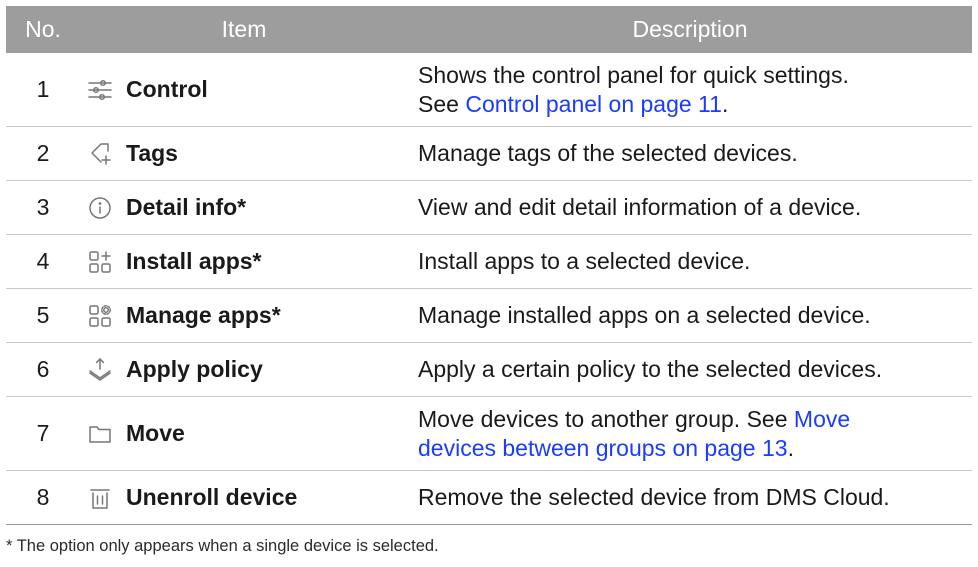 The height and width of the screenshot is (567, 978). I want to click on row-number: 3, so click(43, 207).